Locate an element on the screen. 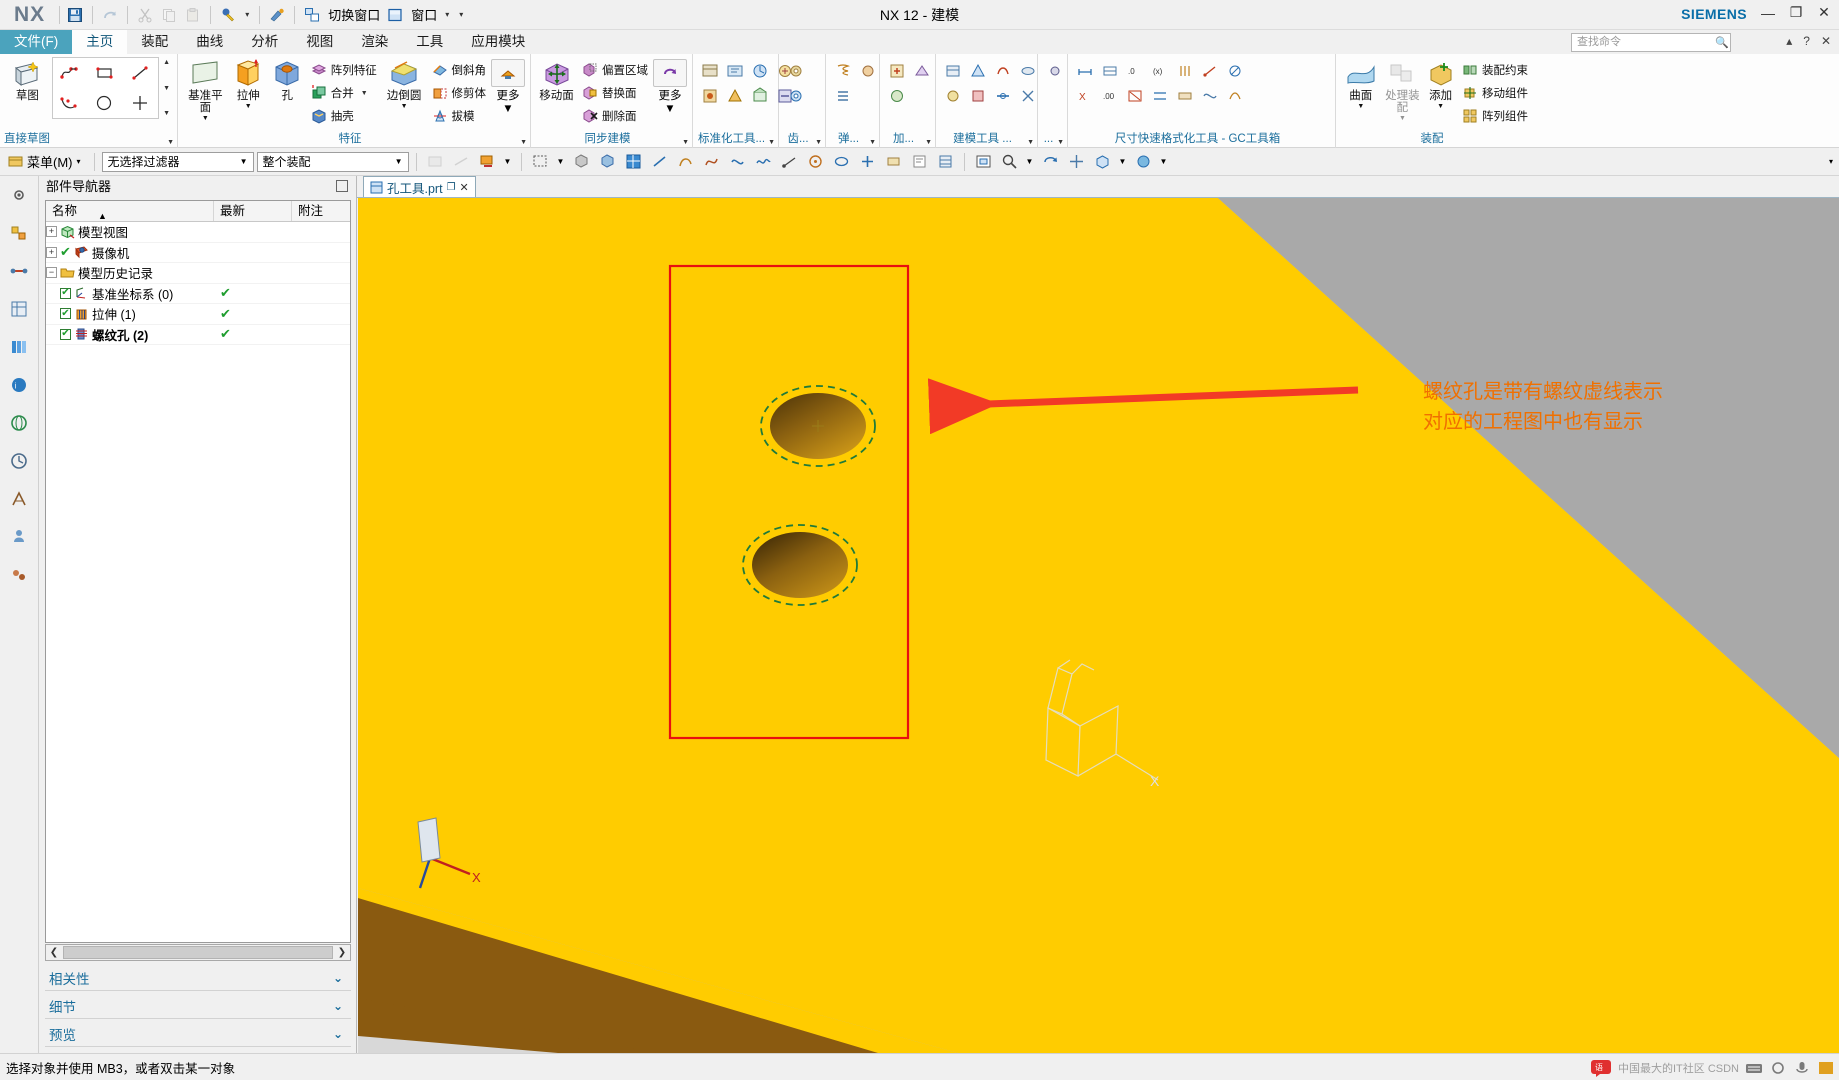 The height and width of the screenshot is (1080, 1839). group-caption-assembly: 装配 is located at coordinates (1436, 139).